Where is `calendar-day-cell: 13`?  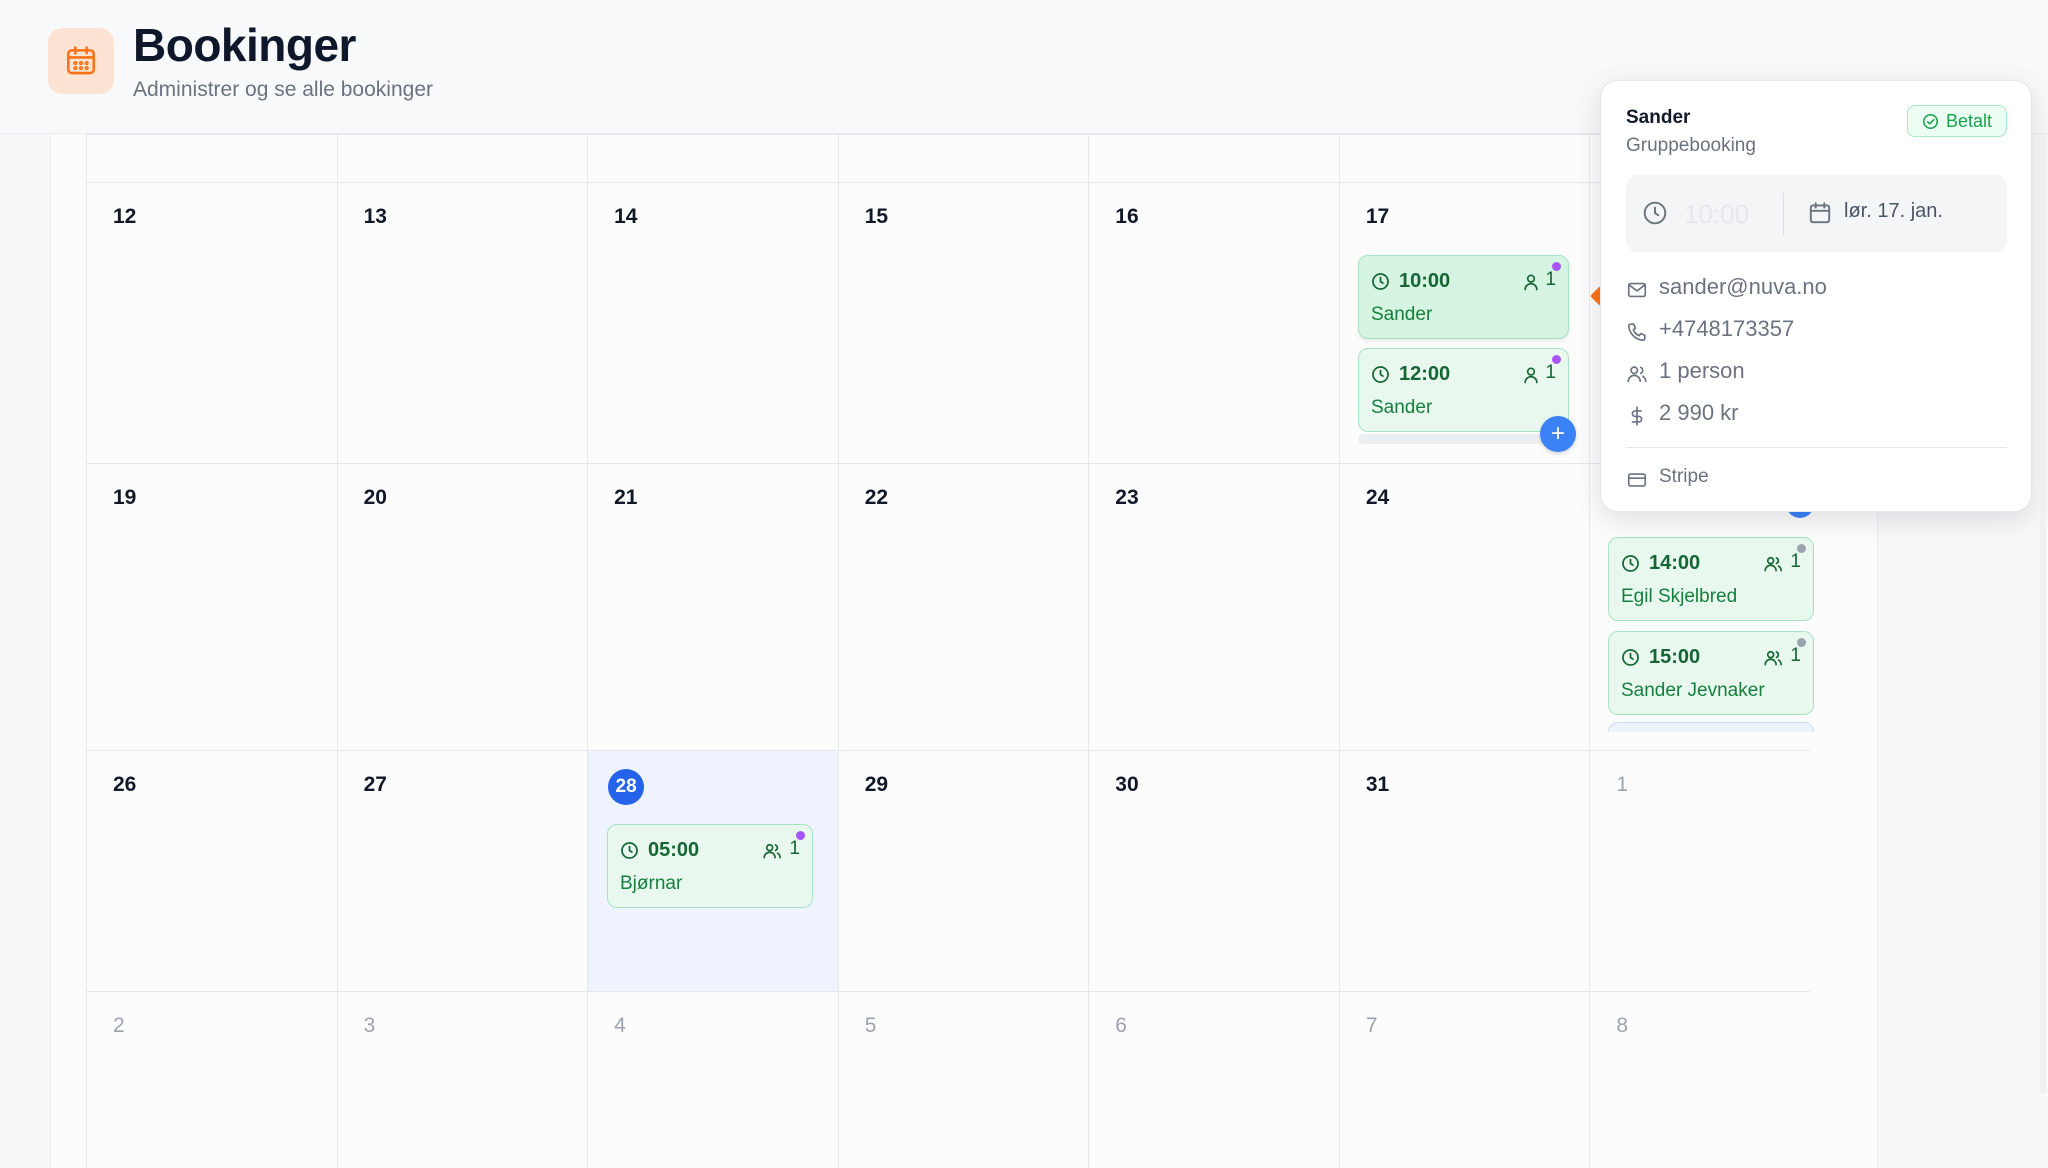 calendar-day-cell: 13 is located at coordinates (462, 322).